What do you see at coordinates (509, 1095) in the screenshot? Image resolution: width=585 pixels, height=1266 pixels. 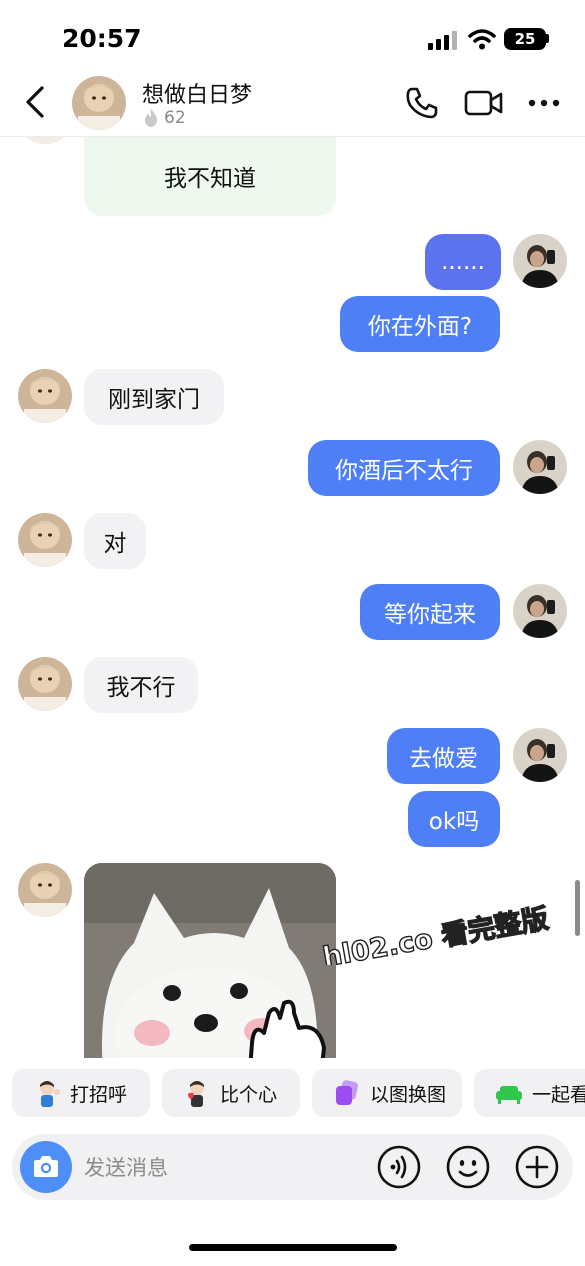 I see `sofa-icon` at bounding box center [509, 1095].